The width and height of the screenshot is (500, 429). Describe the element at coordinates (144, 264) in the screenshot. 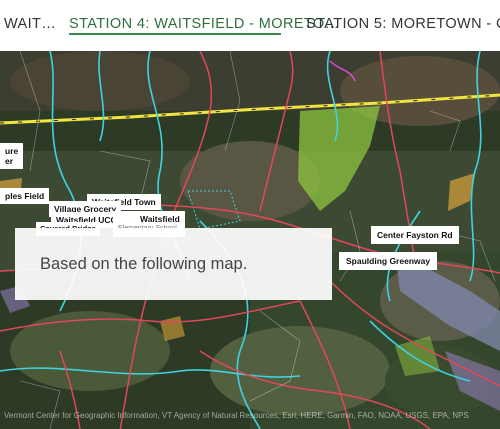

I see `question-text: Based on the following map.` at that location.